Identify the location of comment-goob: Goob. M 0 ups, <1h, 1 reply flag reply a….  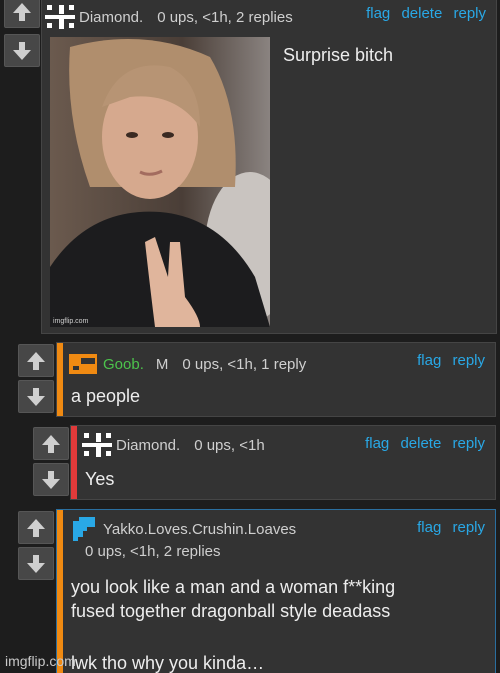
(276, 379).